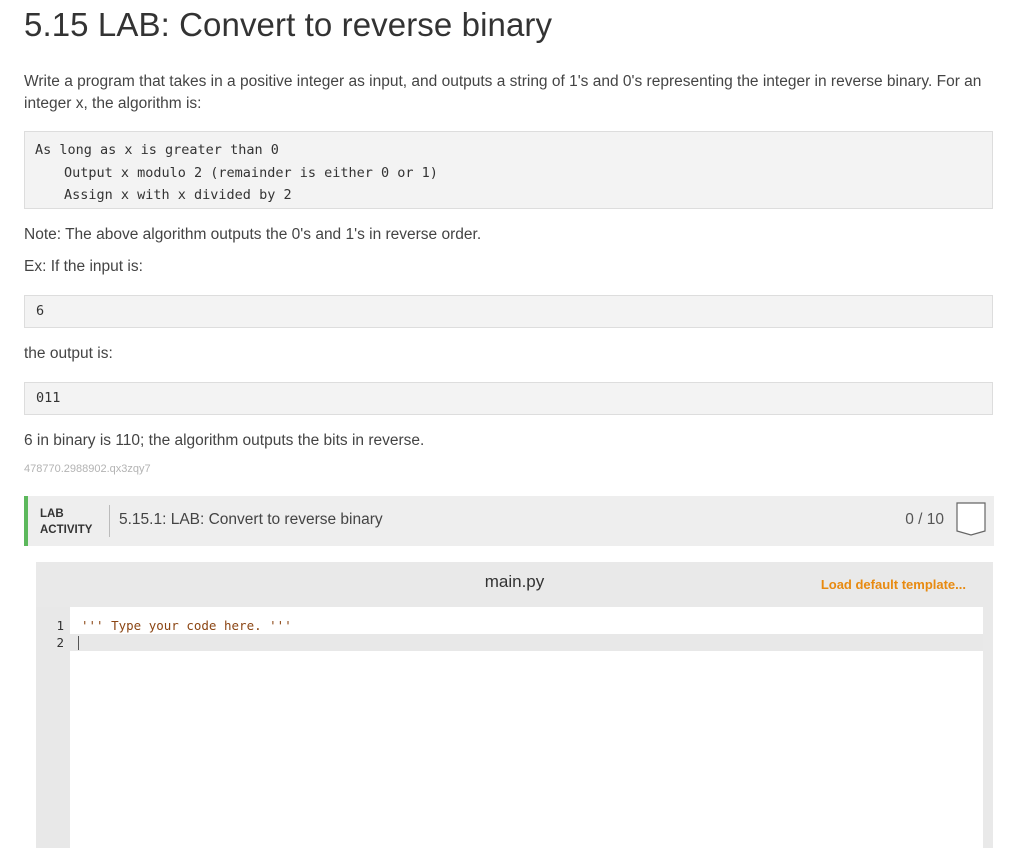 This screenshot has height=848, width=1021. What do you see at coordinates (186, 625) in the screenshot?
I see `code-text: ''' Type your code here. '''` at bounding box center [186, 625].